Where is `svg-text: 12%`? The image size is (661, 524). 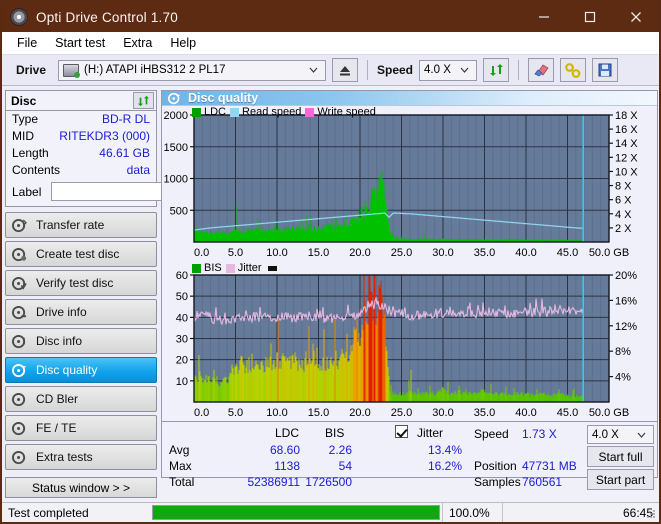 svg-text: 12% is located at coordinates (626, 327).